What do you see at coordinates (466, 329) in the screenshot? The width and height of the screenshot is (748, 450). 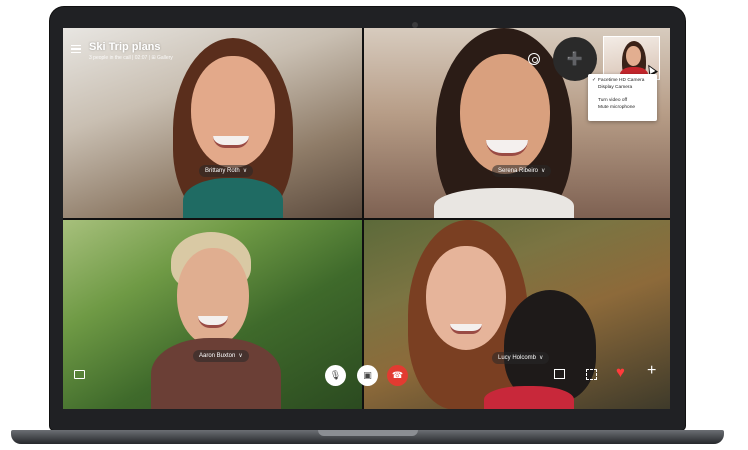 I see `participant-smile` at bounding box center [466, 329].